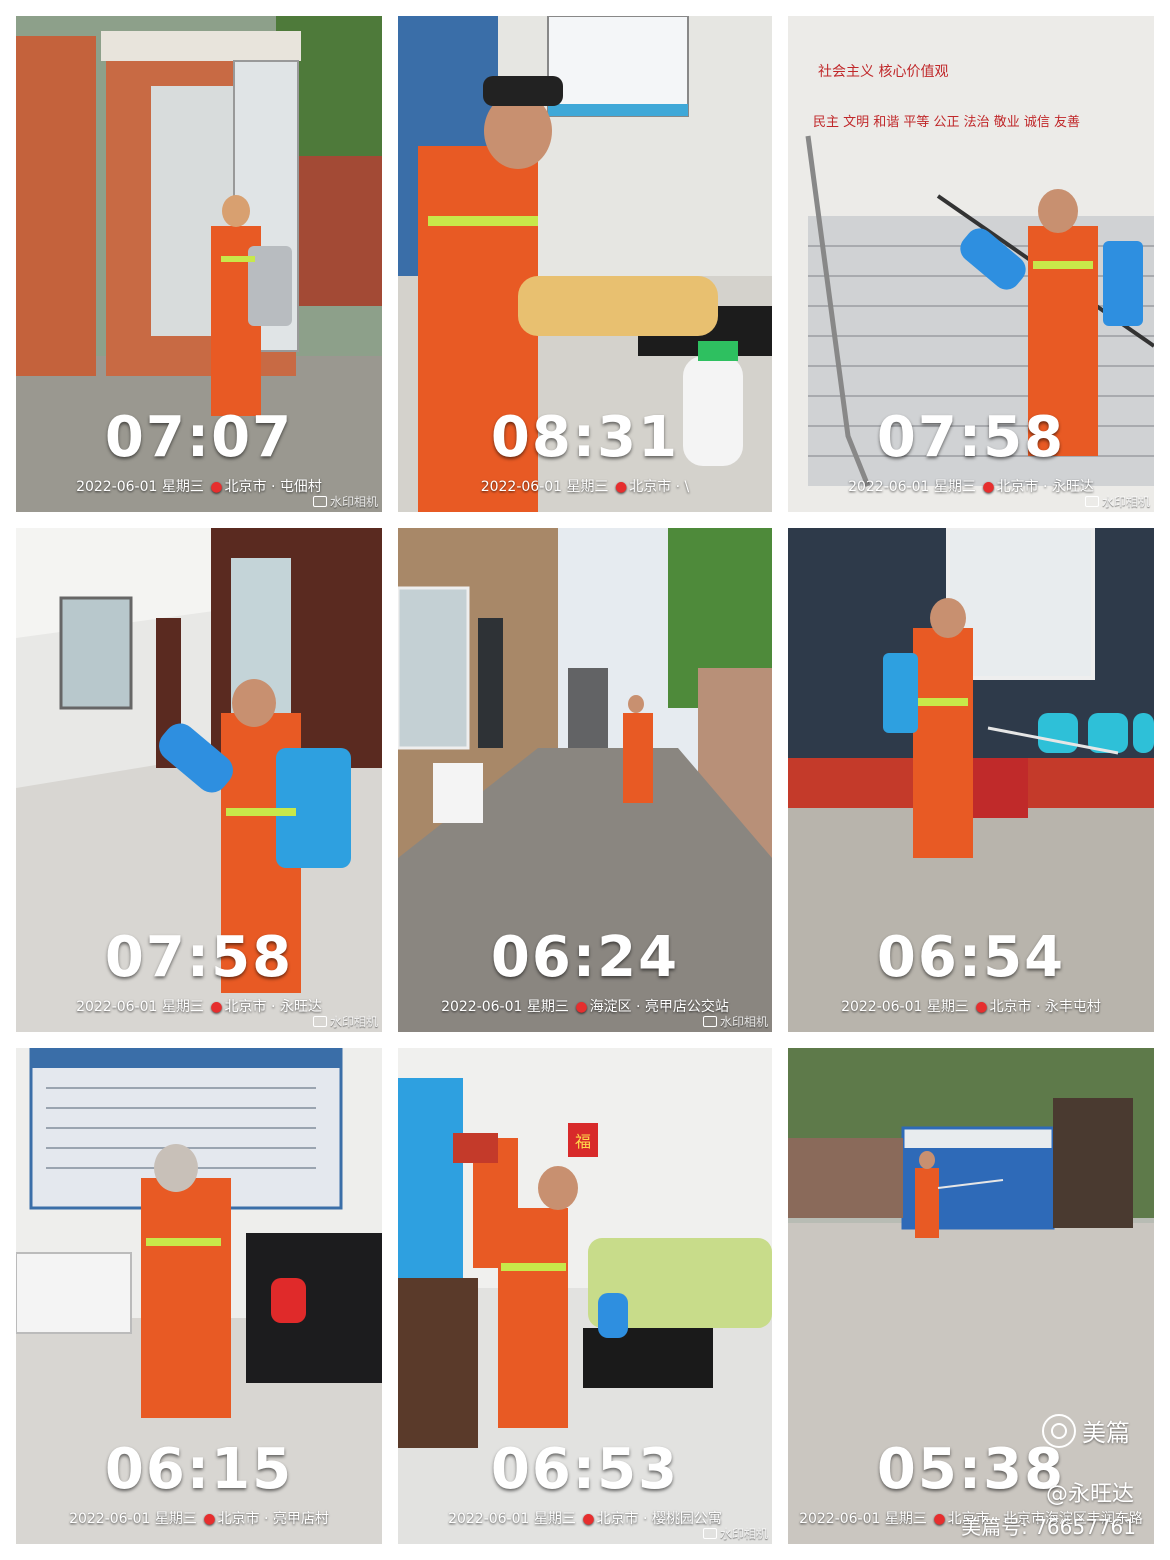 Image resolution: width=1170 pixels, height=1560 pixels. I want to click on photo-2-info: 2022-06-01 星期三 ● 北京市 · \, so click(585, 486).